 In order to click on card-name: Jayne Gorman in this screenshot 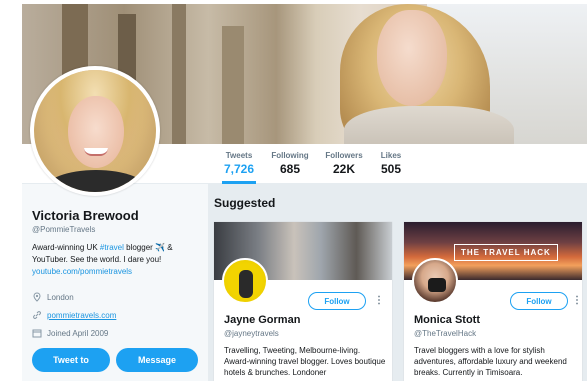, I will do `click(262, 320)`.